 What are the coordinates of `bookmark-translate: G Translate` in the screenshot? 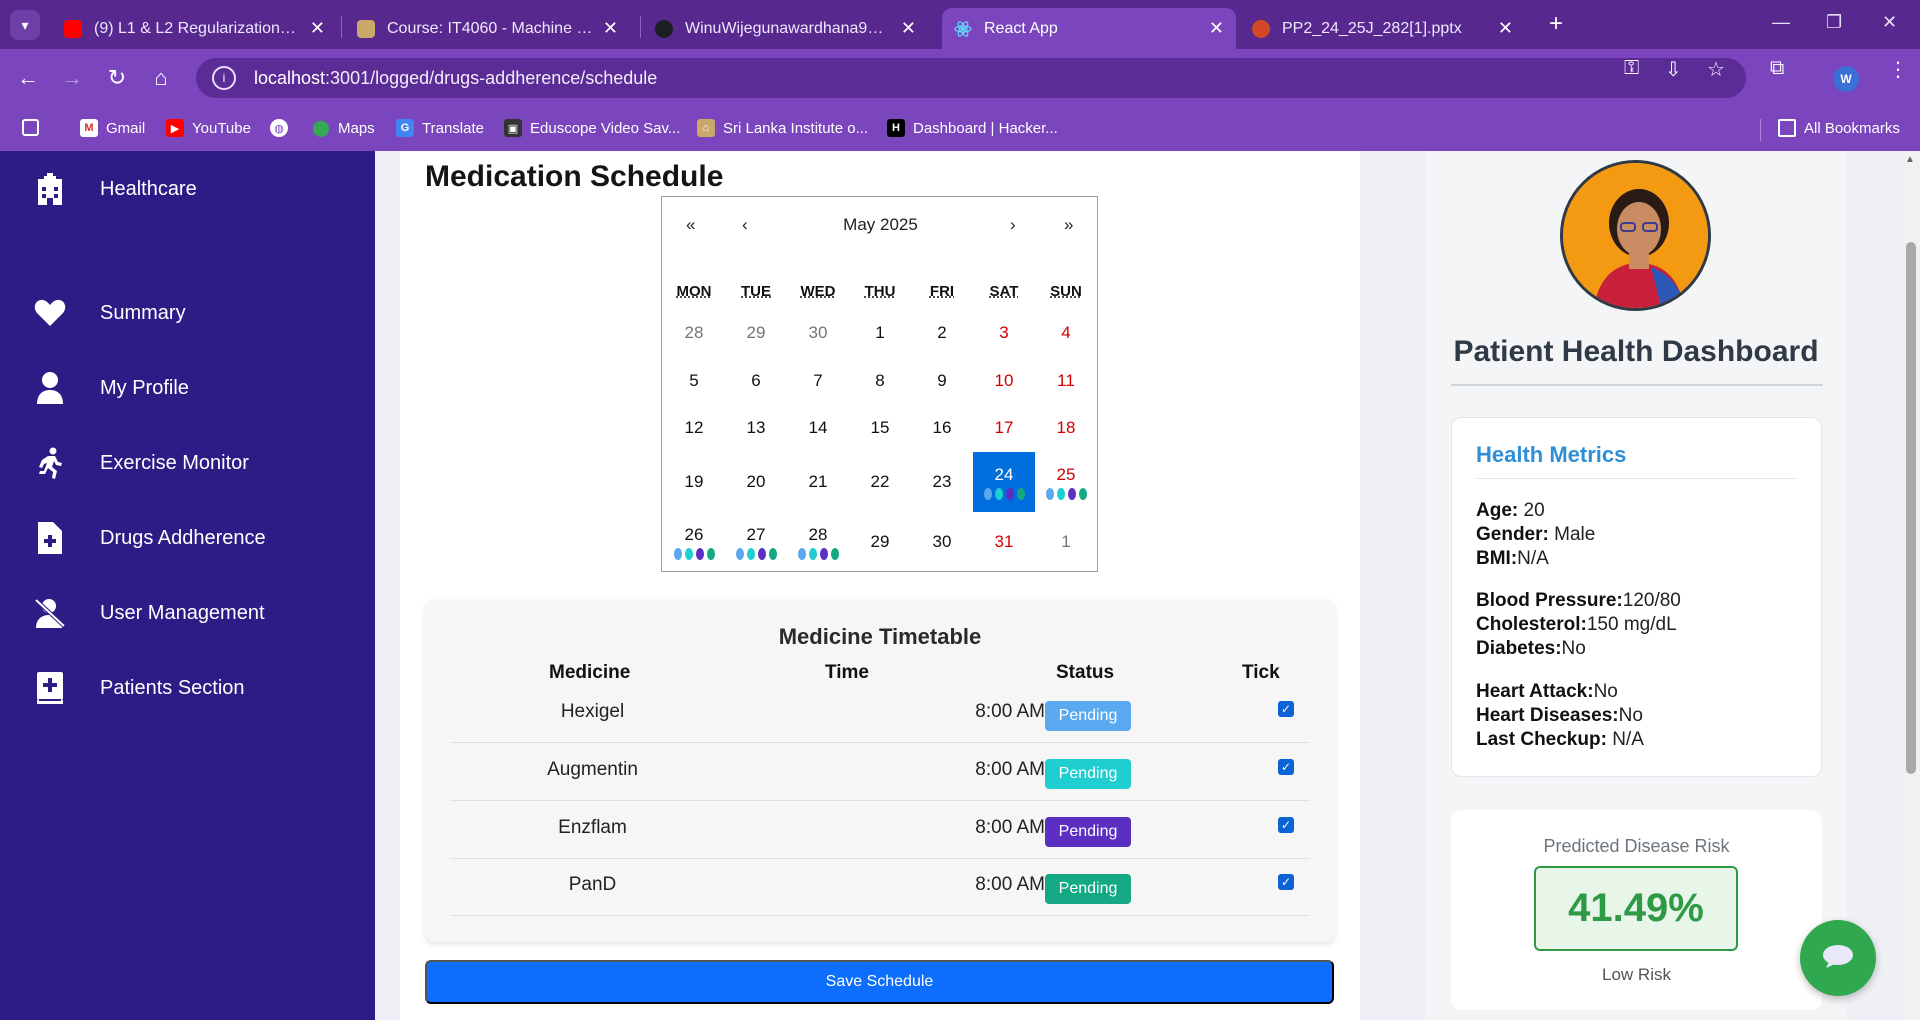 It's located at (440, 128).